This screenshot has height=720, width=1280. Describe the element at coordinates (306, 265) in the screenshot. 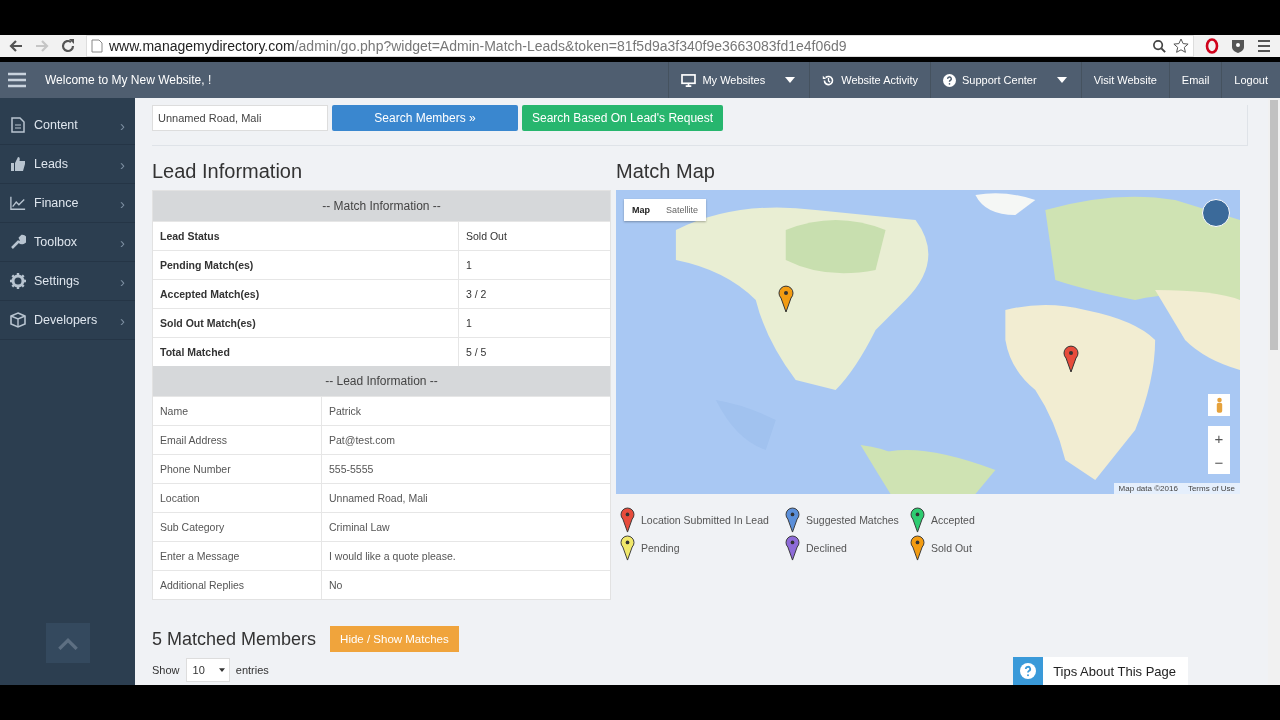

I see `table-cell: Pending Match(es)` at that location.